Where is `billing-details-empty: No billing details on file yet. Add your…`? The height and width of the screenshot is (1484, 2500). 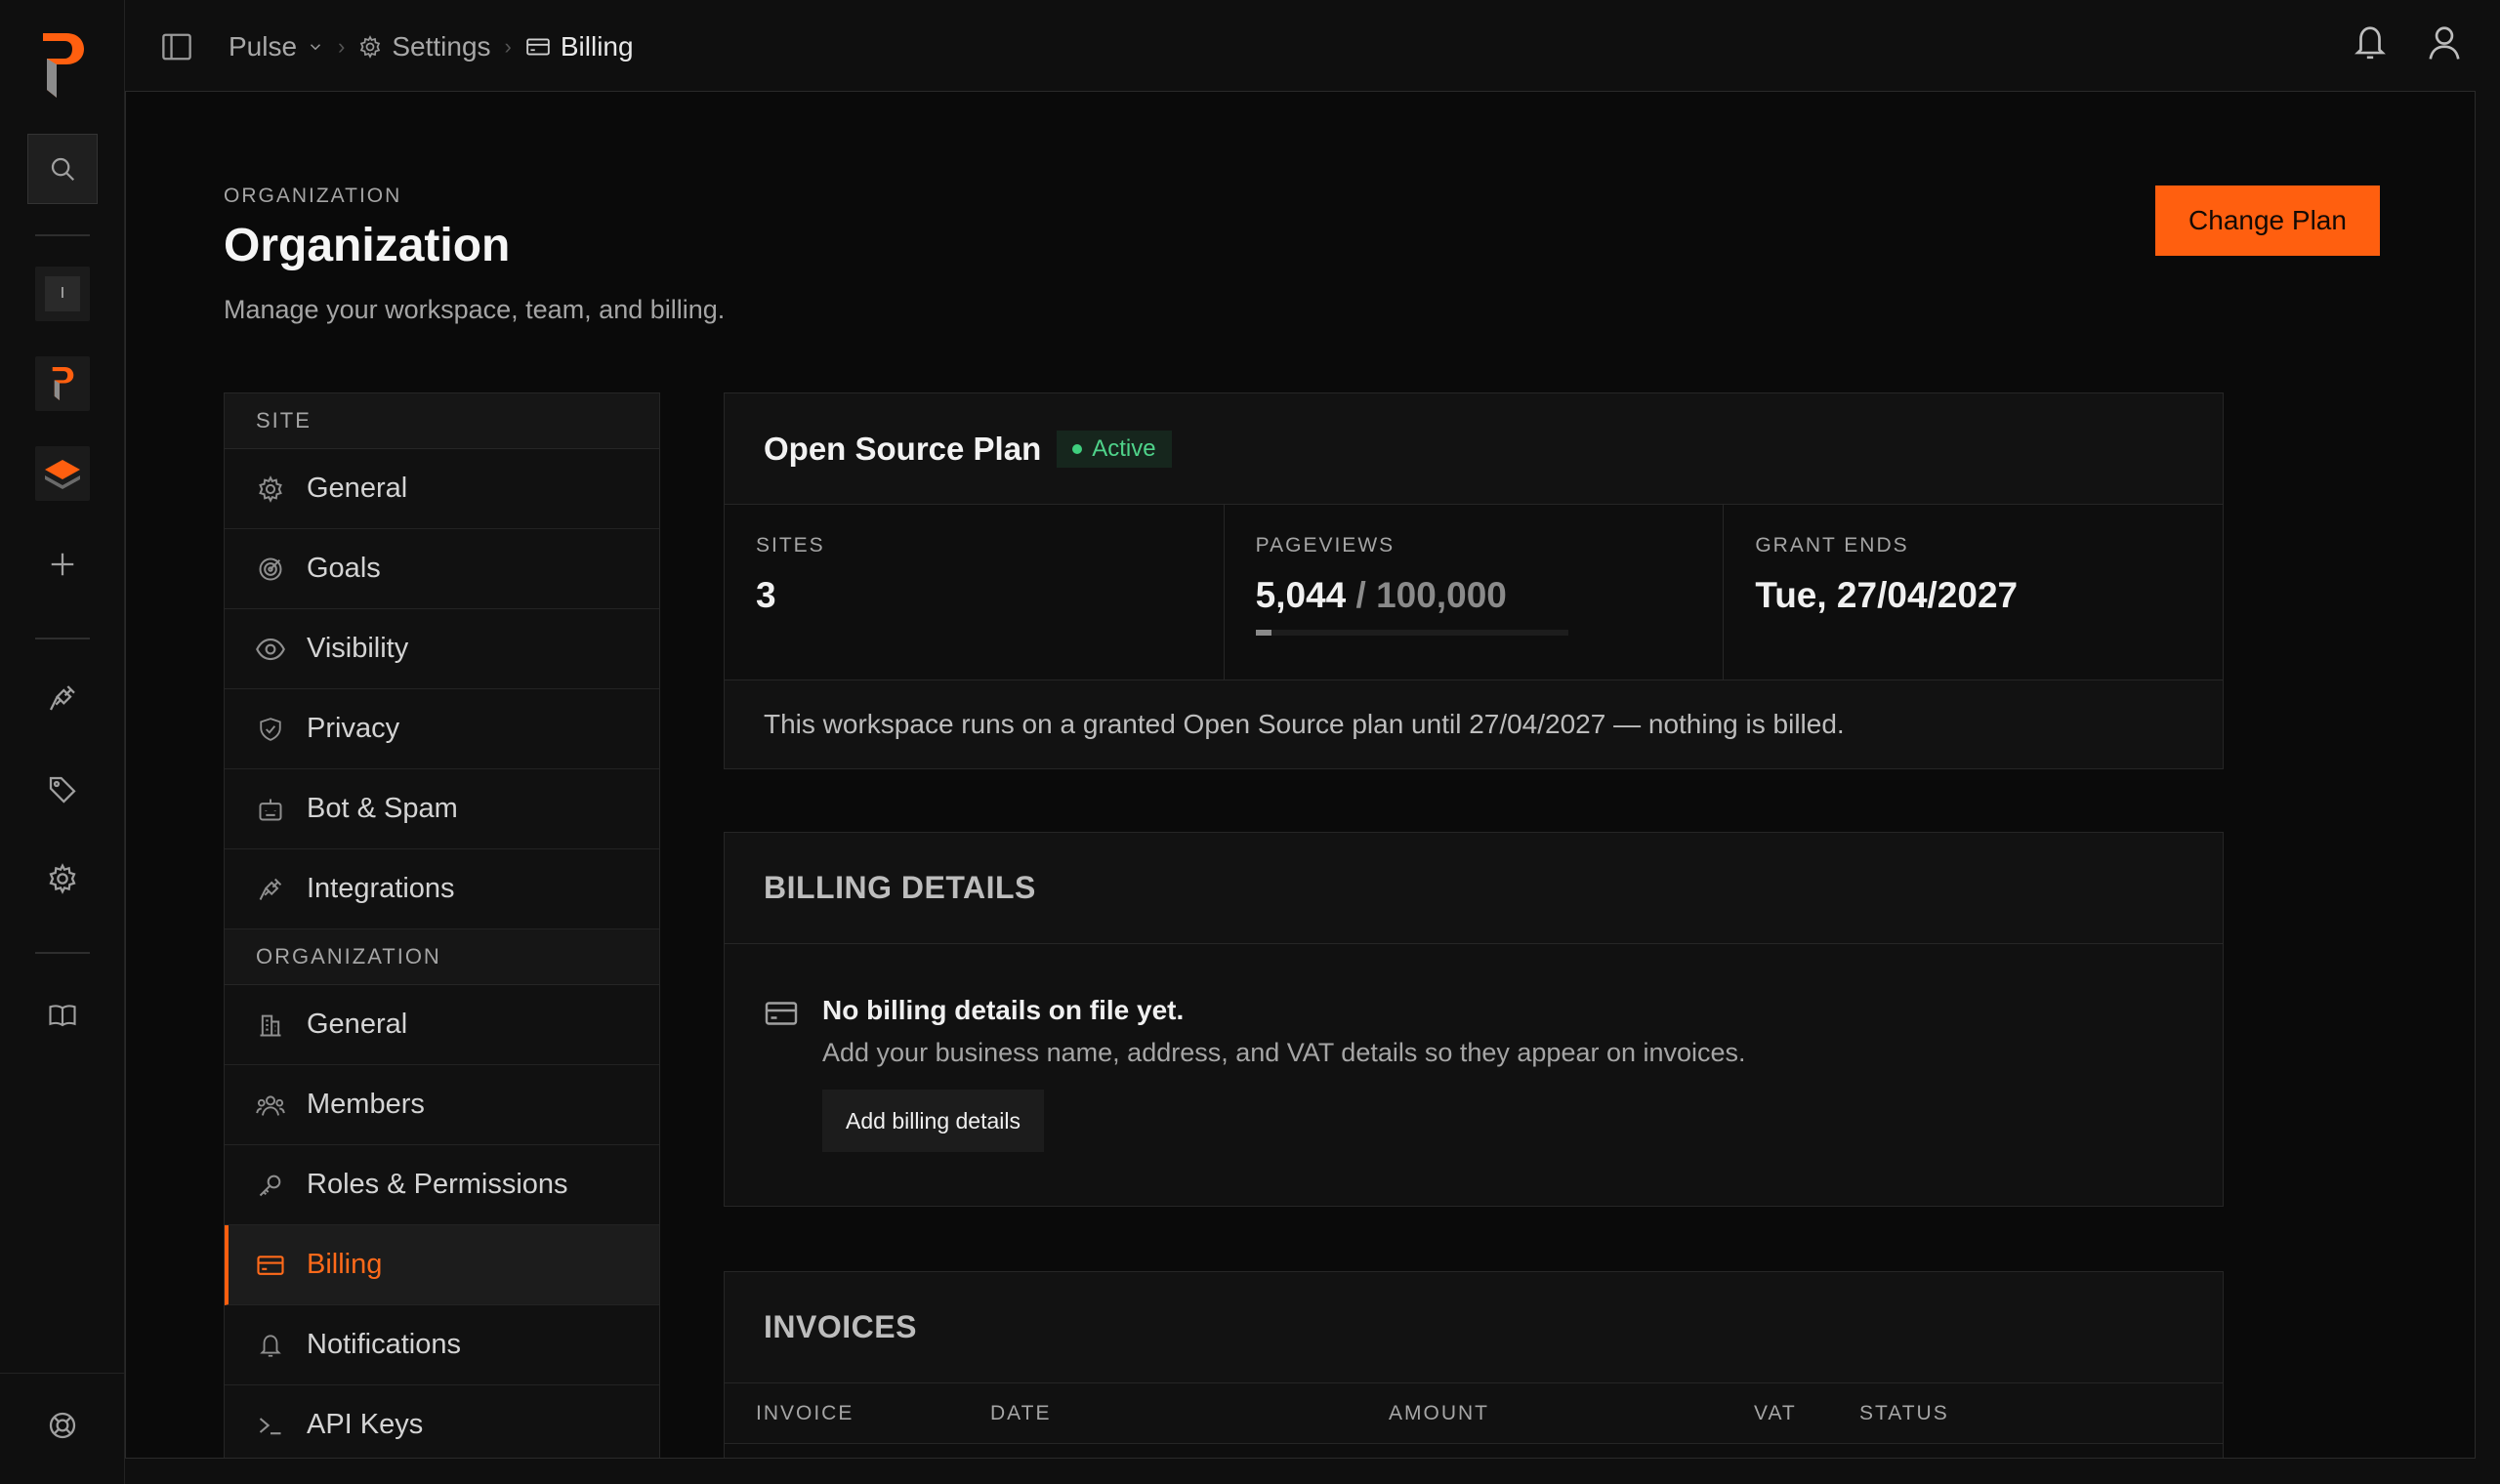 billing-details-empty: No billing details on file yet. Add your… is located at coordinates (1474, 1075).